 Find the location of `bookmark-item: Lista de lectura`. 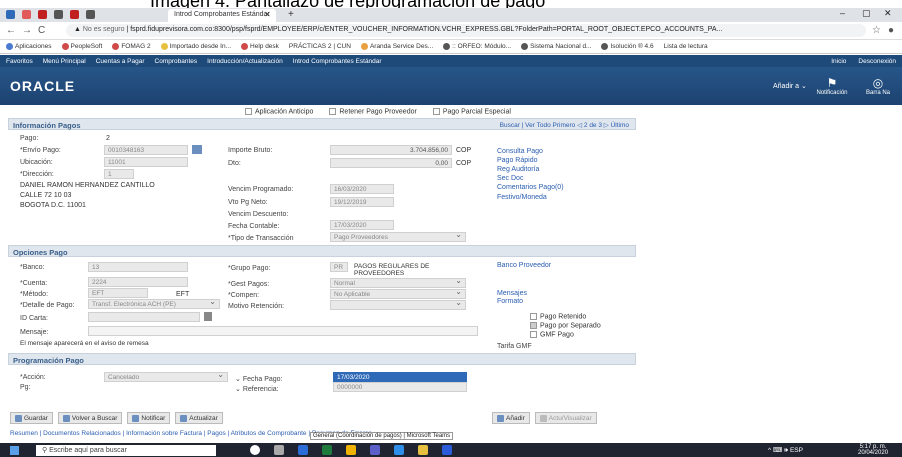

bookmark-item: Lista de lectura is located at coordinates (686, 46).